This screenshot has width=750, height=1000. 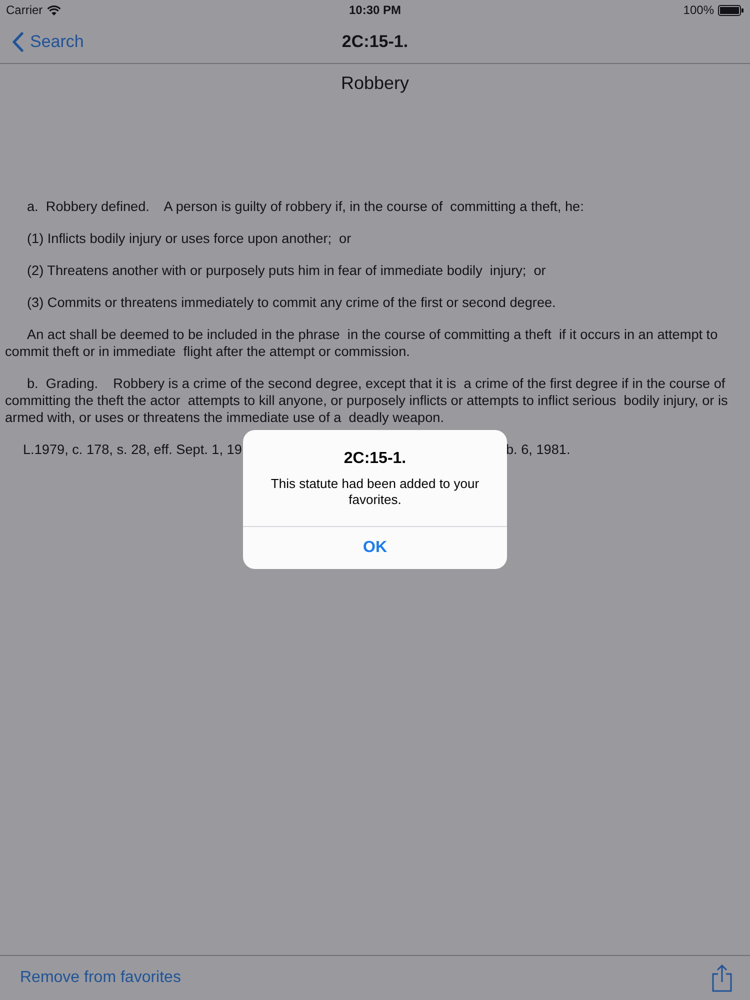 What do you see at coordinates (42, 42) in the screenshot?
I see `back-button: Search` at bounding box center [42, 42].